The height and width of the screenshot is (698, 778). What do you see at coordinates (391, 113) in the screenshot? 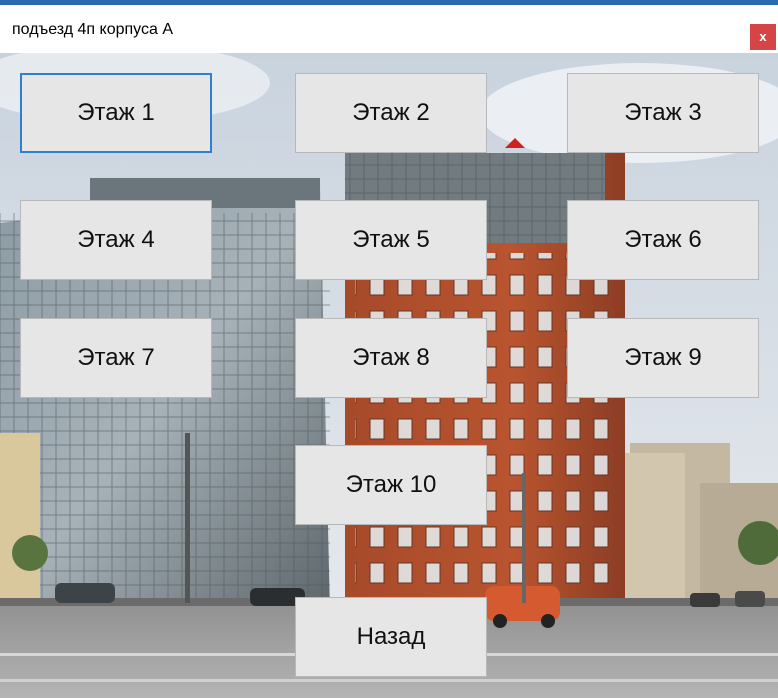
I see `floor-2-button: Этаж 2` at bounding box center [391, 113].